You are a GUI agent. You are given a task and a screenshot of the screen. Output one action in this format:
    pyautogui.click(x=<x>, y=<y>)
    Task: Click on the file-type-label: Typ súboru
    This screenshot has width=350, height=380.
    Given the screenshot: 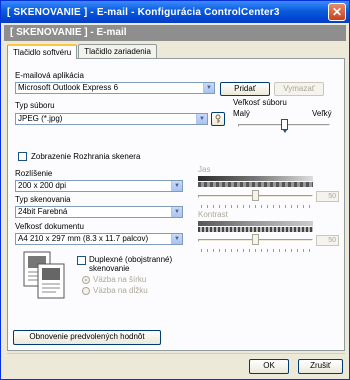 What is the action you would take?
    pyautogui.click(x=35, y=105)
    